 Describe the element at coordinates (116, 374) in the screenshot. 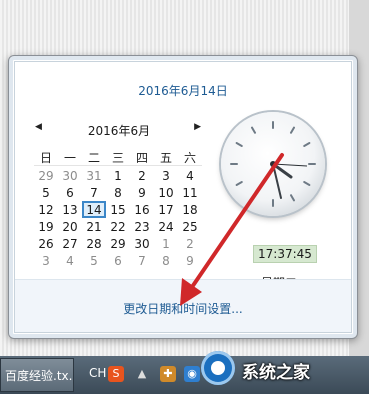

I see `sogou-ime-icon: S` at that location.